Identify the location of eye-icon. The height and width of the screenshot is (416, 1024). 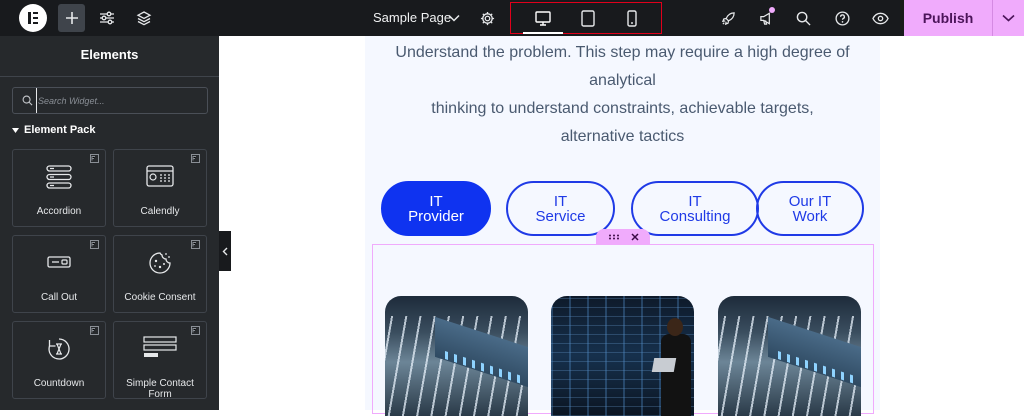
(880, 18).